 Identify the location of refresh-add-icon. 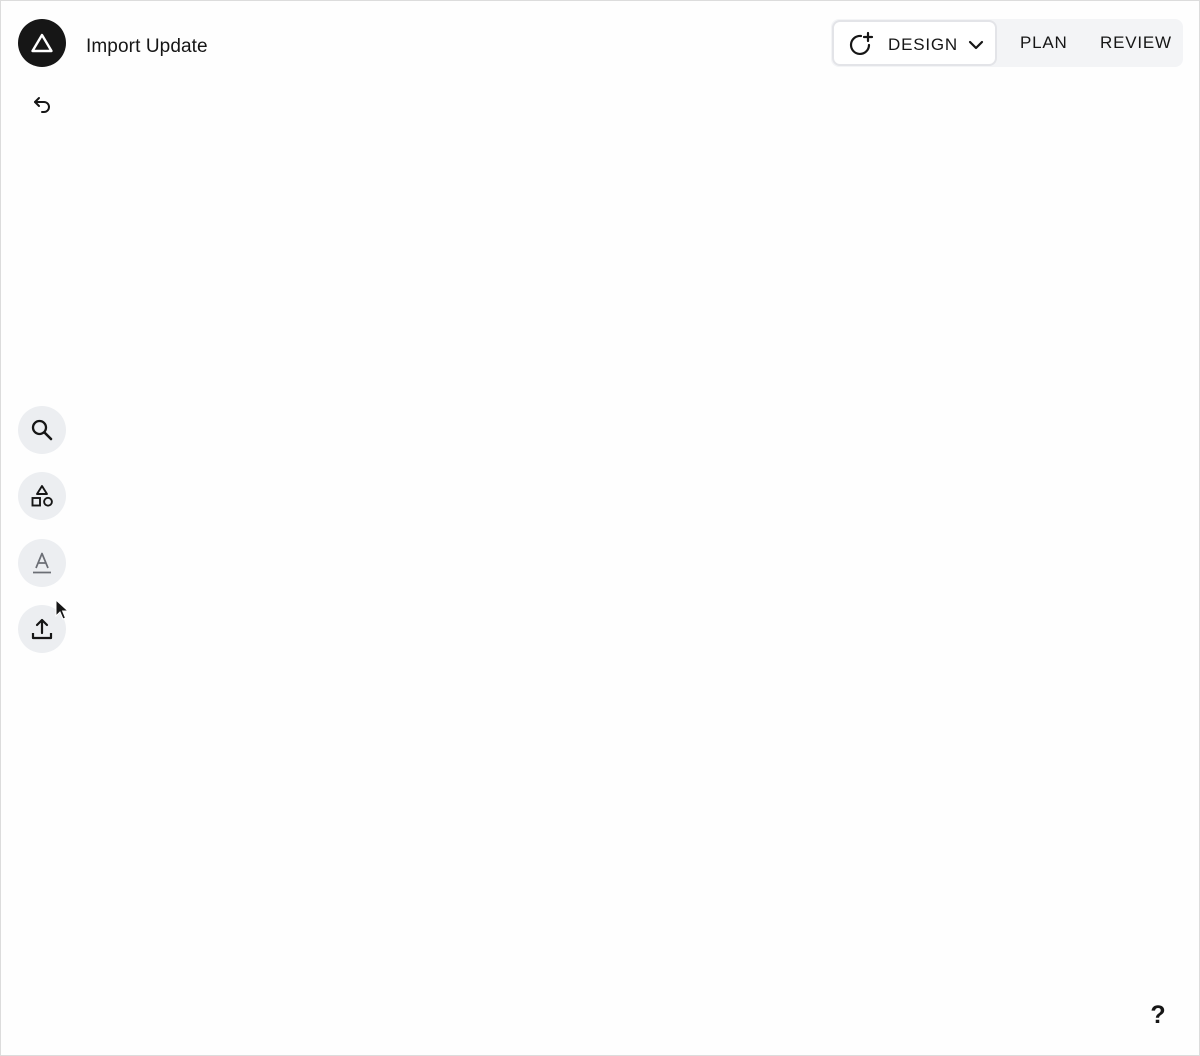
(861, 43).